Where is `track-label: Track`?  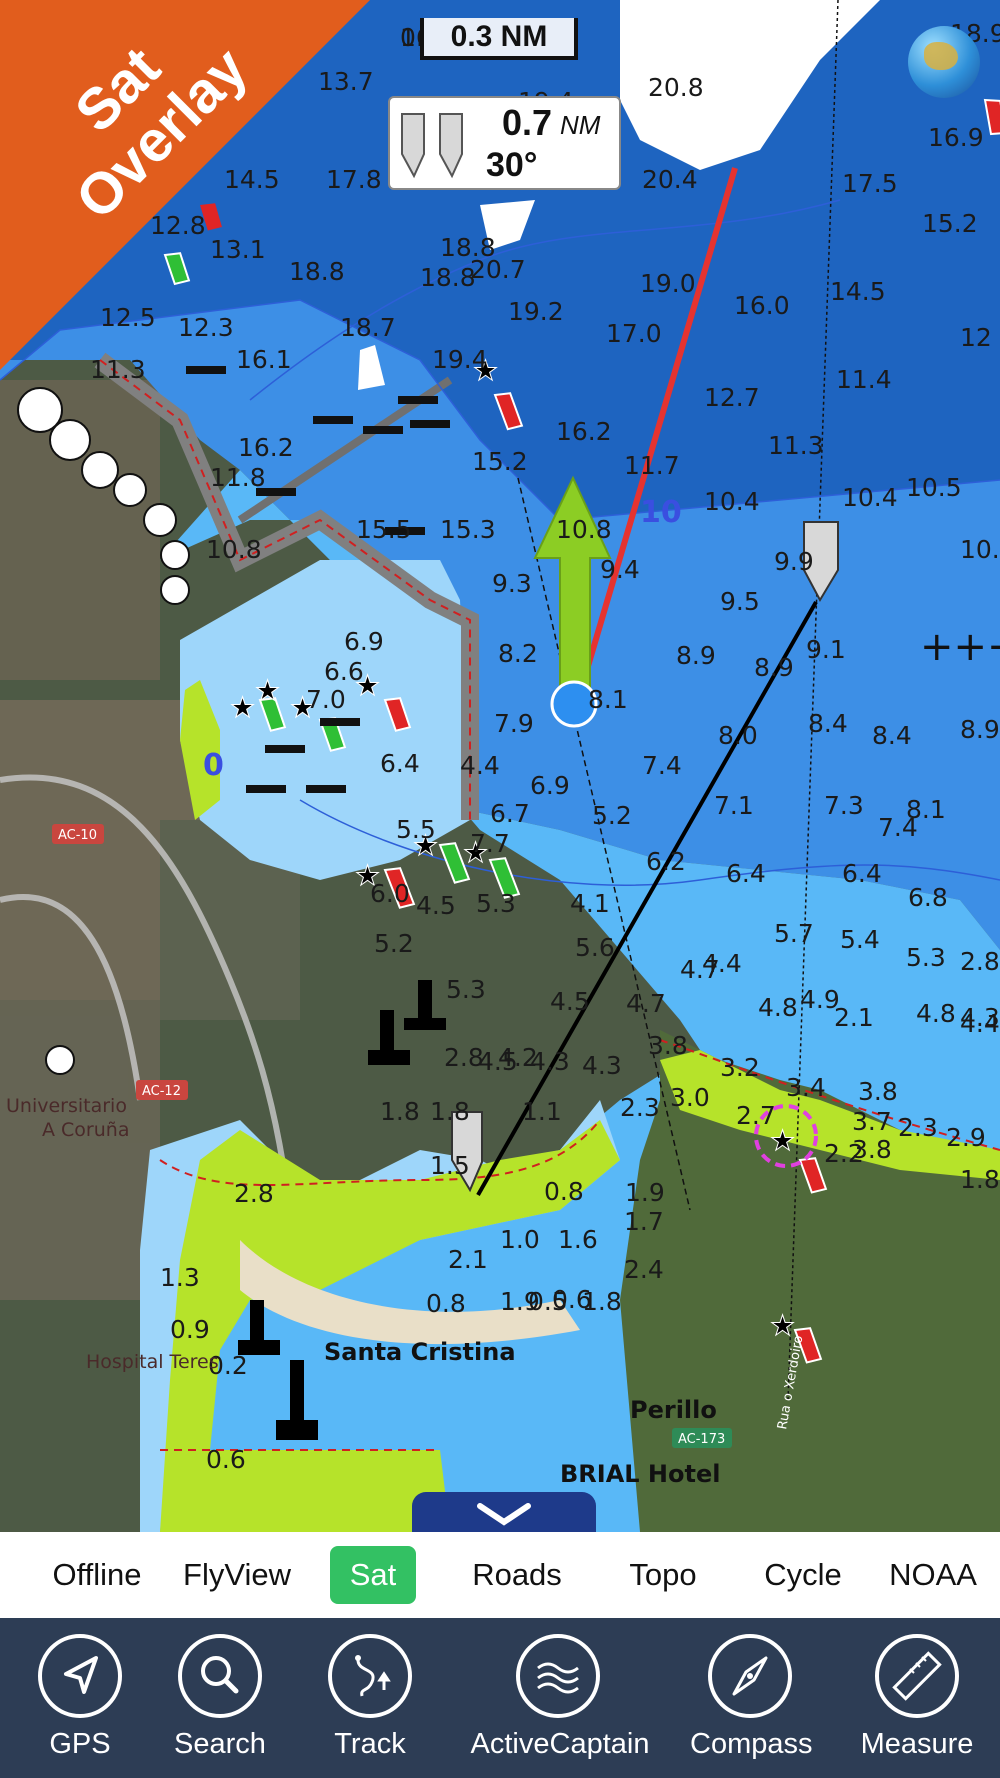
track-label: Track is located at coordinates (370, 1744).